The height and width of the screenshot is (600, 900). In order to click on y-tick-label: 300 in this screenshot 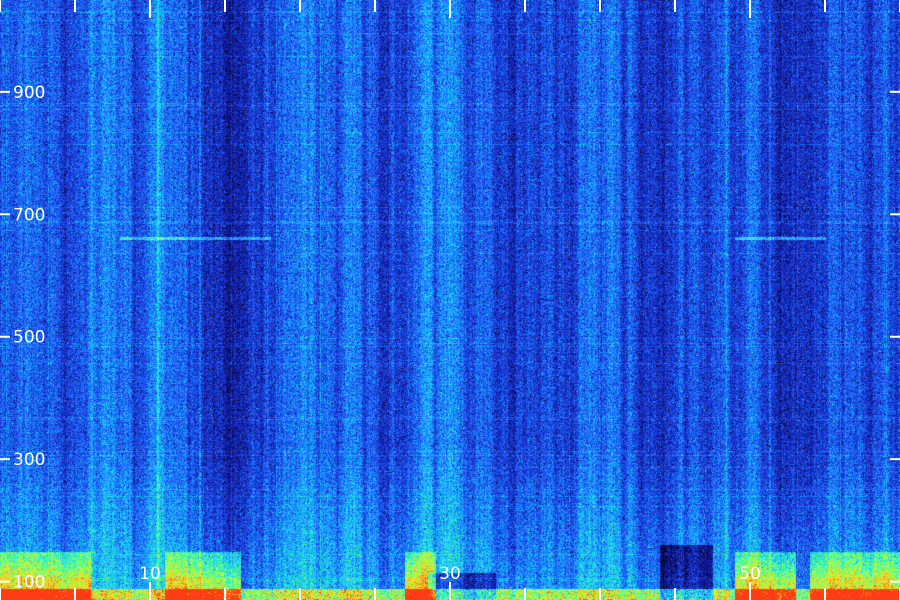, I will do `click(29, 460)`.